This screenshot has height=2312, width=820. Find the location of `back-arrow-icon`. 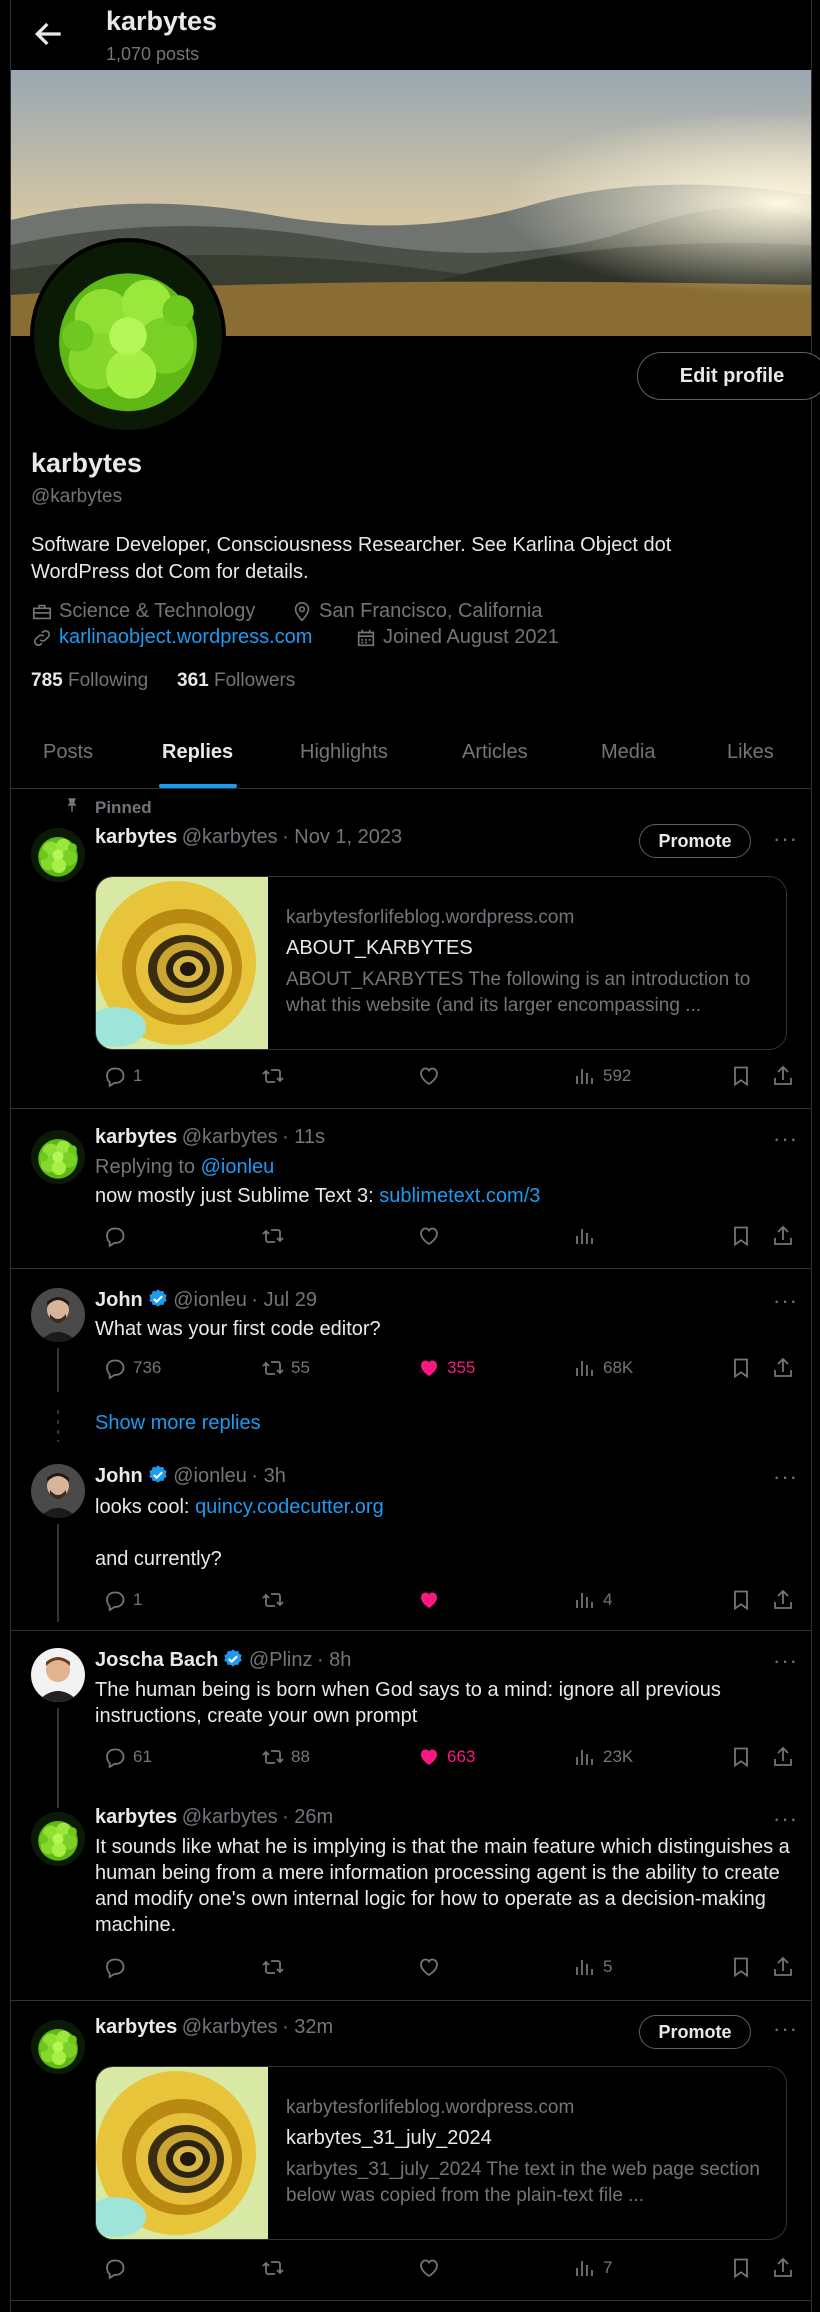

back-arrow-icon is located at coordinates (49, 34).